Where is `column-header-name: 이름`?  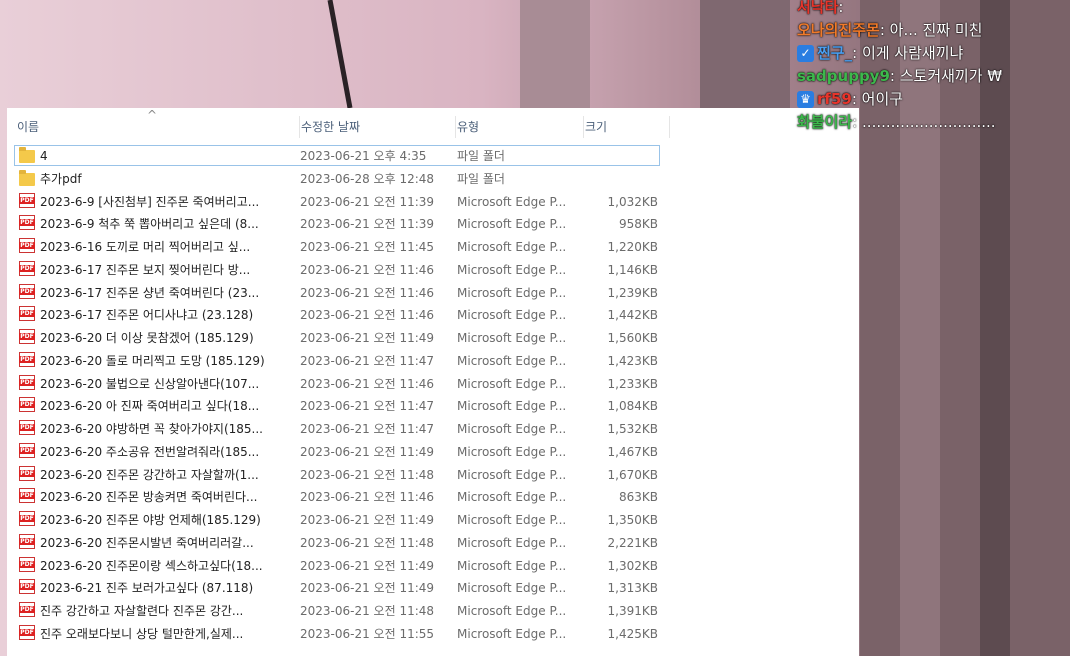 column-header-name: 이름 is located at coordinates (155, 127).